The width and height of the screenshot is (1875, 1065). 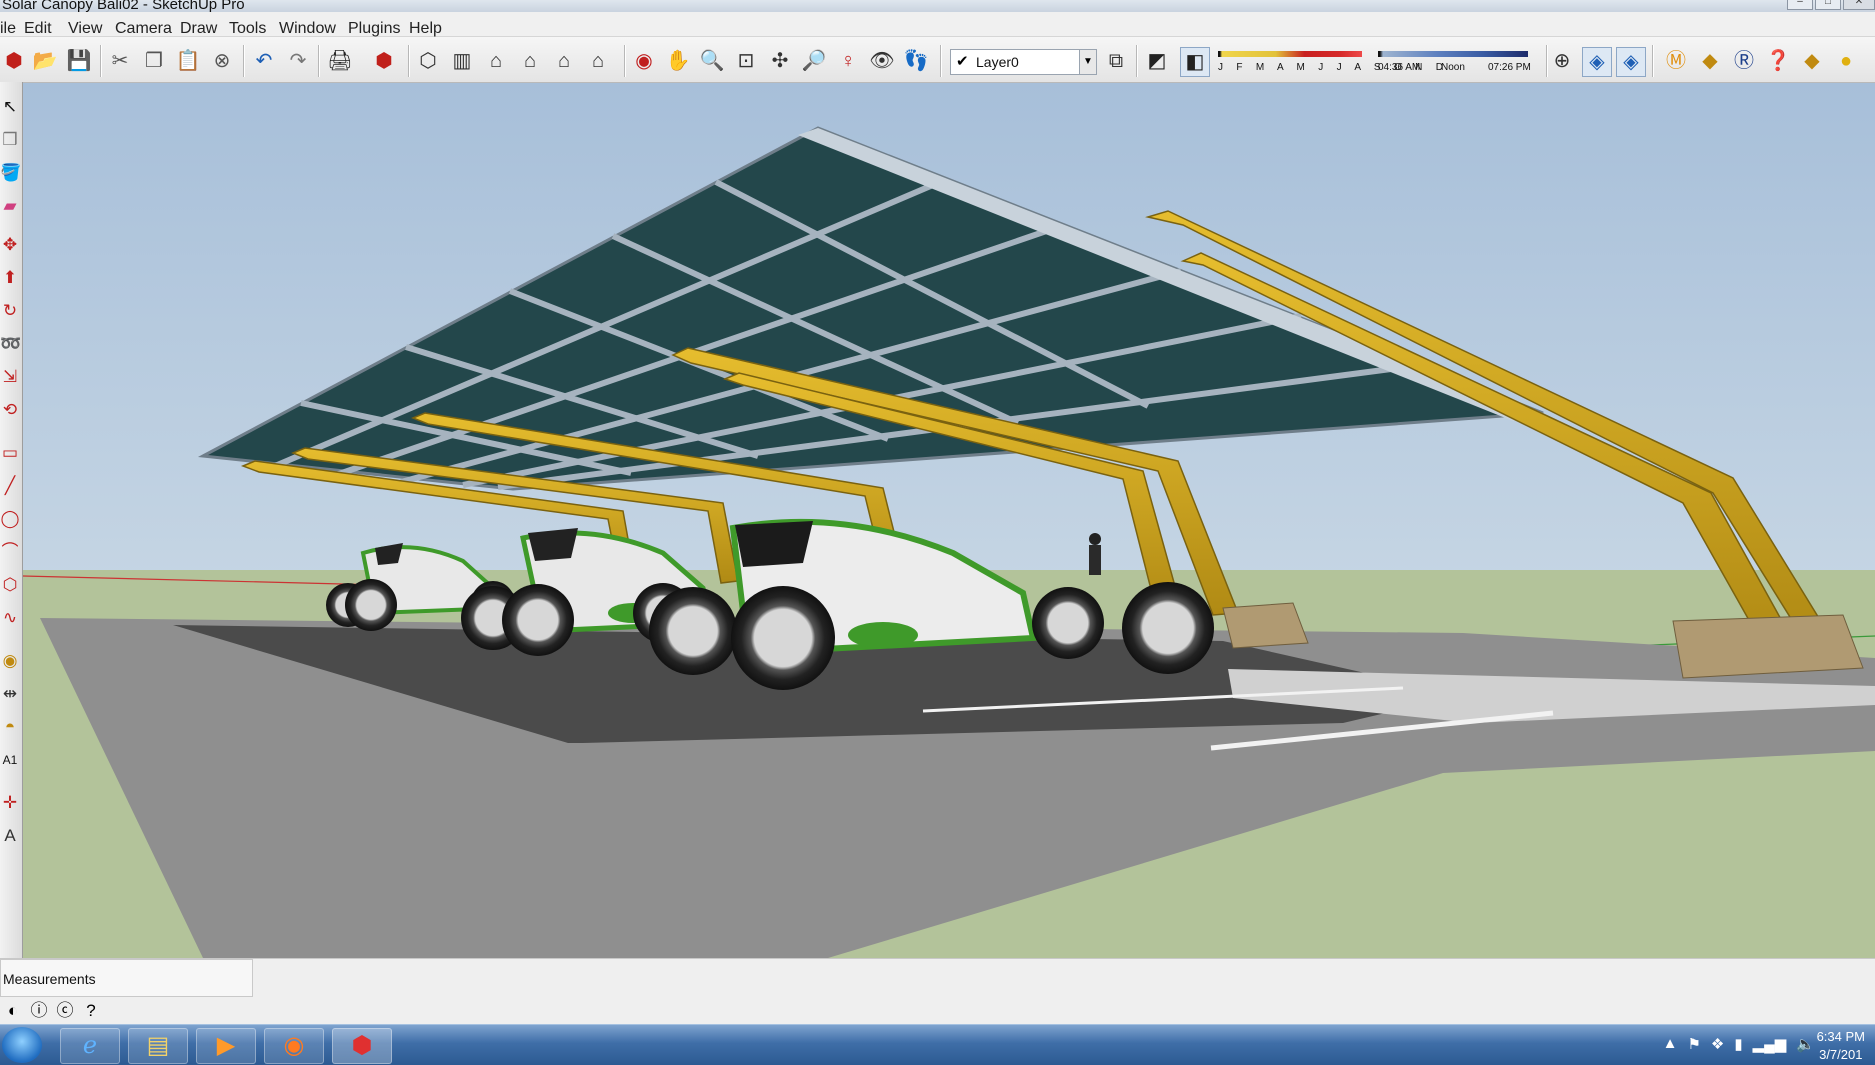 I want to click on menu-help: Help, so click(x=425, y=29).